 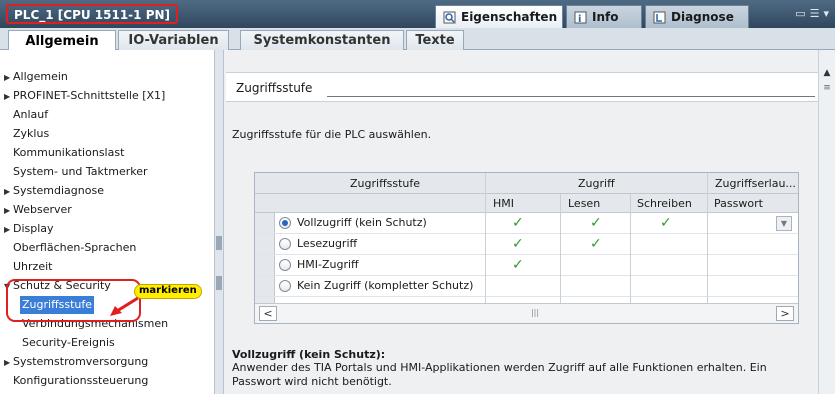 What do you see at coordinates (584, 203) in the screenshot?
I see `subheader-lesen: Lesen` at bounding box center [584, 203].